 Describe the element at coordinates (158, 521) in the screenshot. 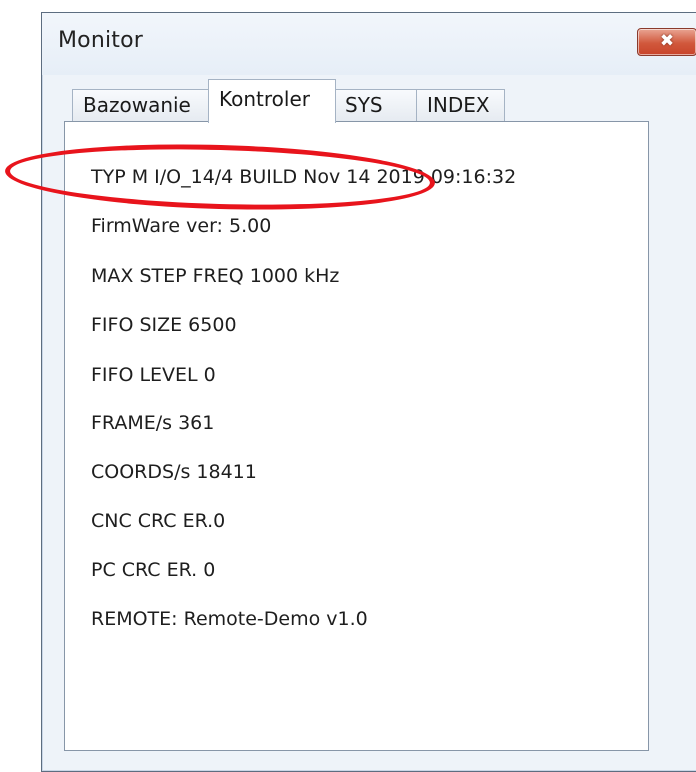

I see `cnc-crc-error-line: CNC CRC ER.0` at that location.